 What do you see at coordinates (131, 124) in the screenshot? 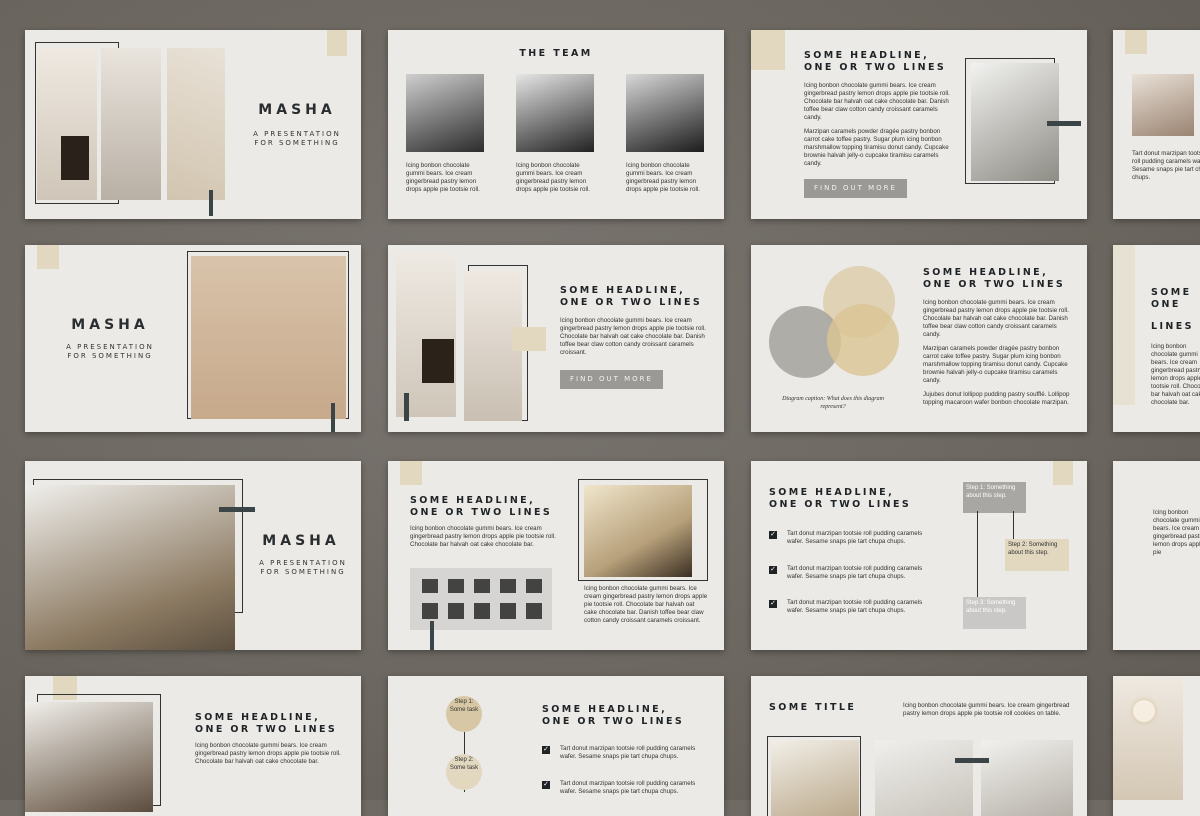
I see `photo-vase` at bounding box center [131, 124].